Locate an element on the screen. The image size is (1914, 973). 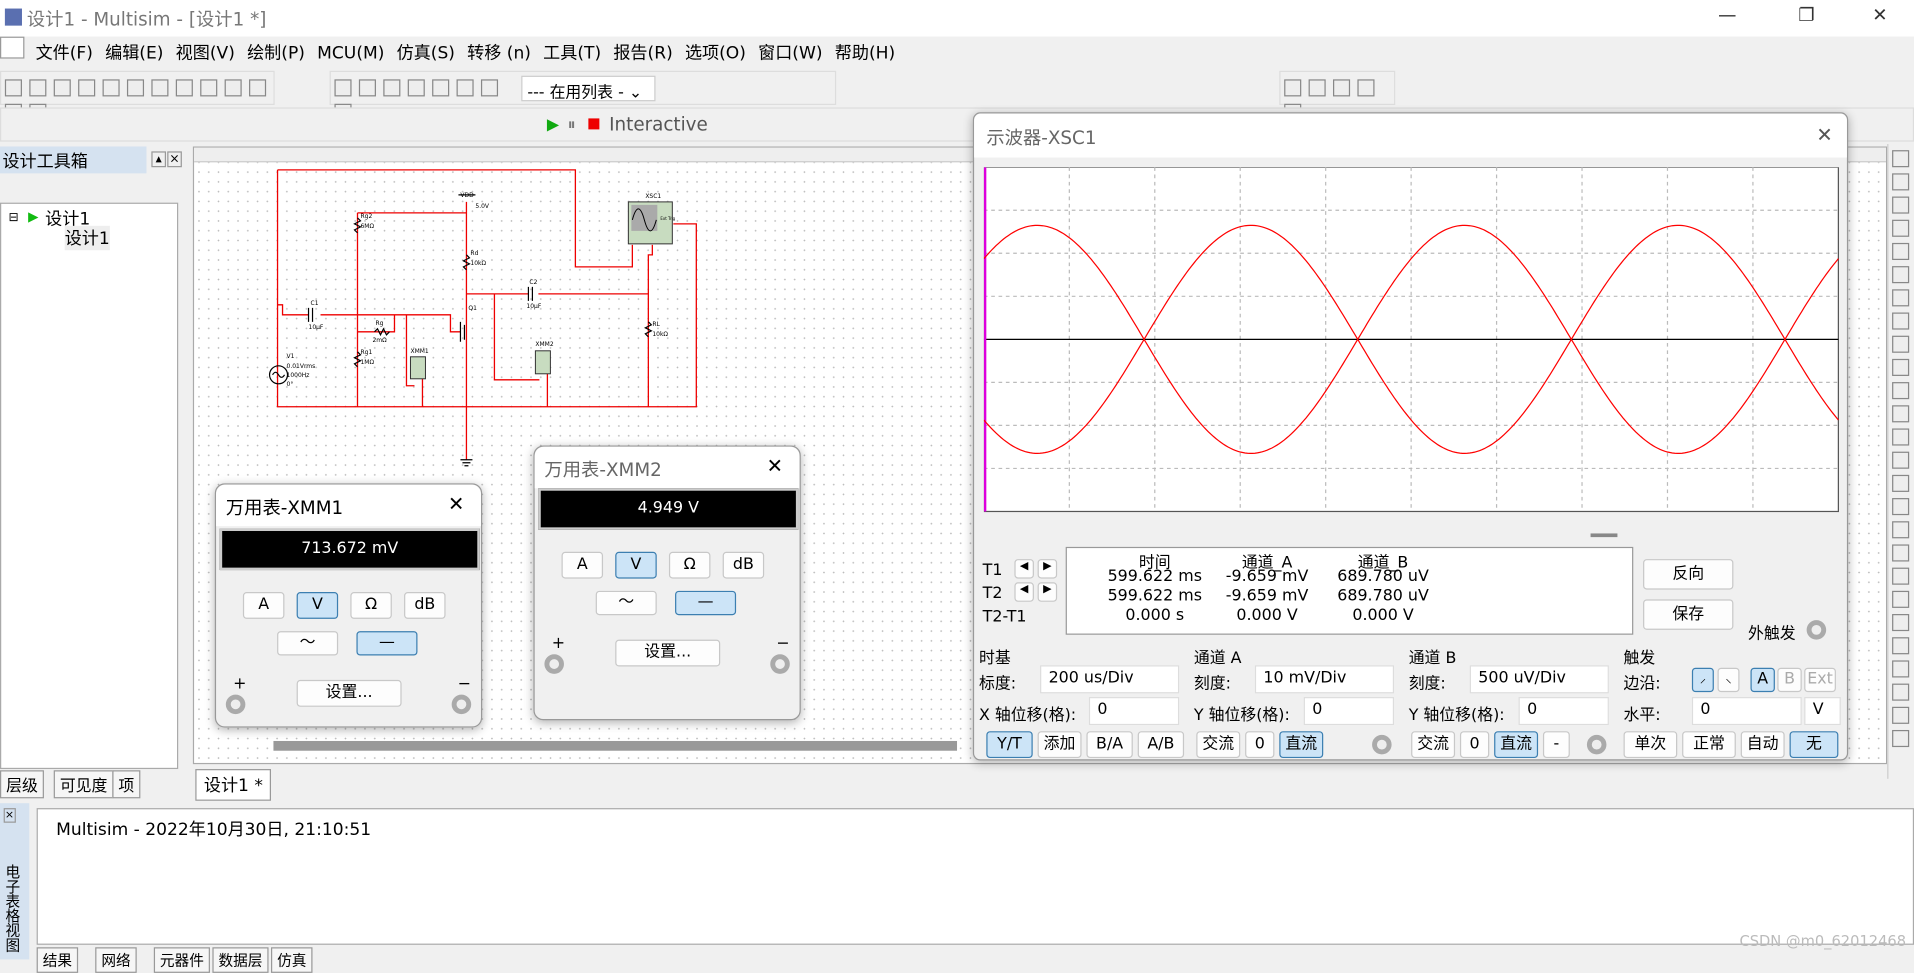
trigger-source-1: B is located at coordinates (1789, 680).